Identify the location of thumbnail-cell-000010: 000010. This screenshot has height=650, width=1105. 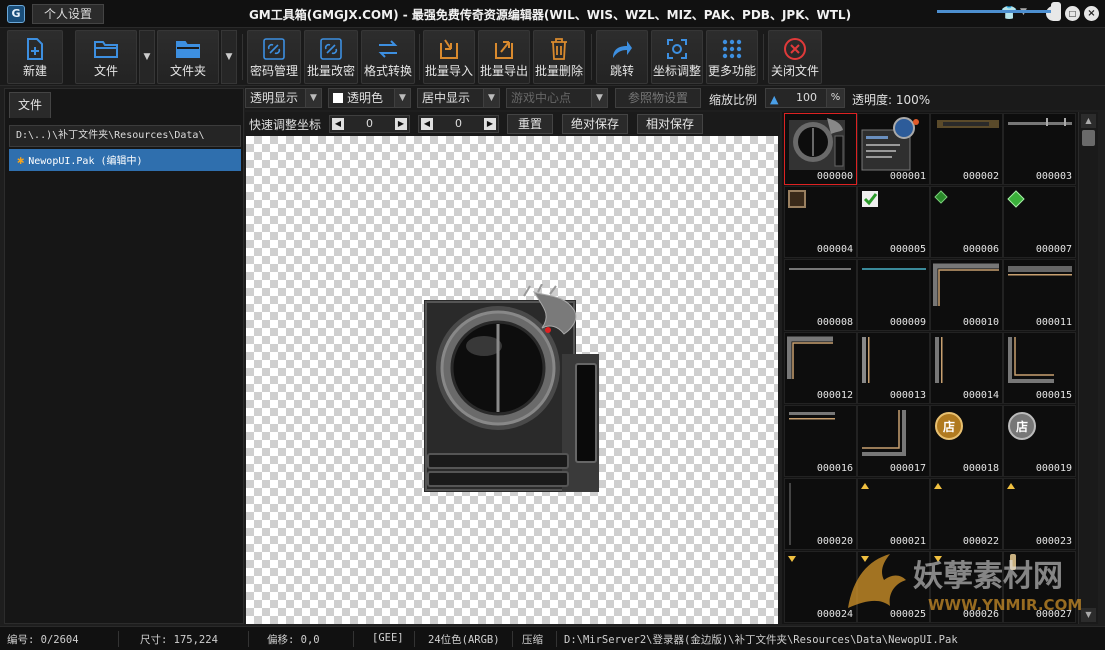
(966, 295).